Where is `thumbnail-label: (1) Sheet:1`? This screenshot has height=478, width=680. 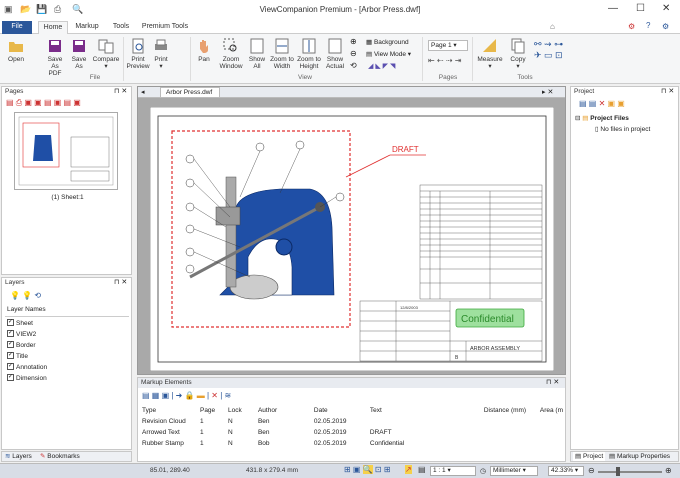 thumbnail-label: (1) Sheet:1 is located at coordinates (67, 197).